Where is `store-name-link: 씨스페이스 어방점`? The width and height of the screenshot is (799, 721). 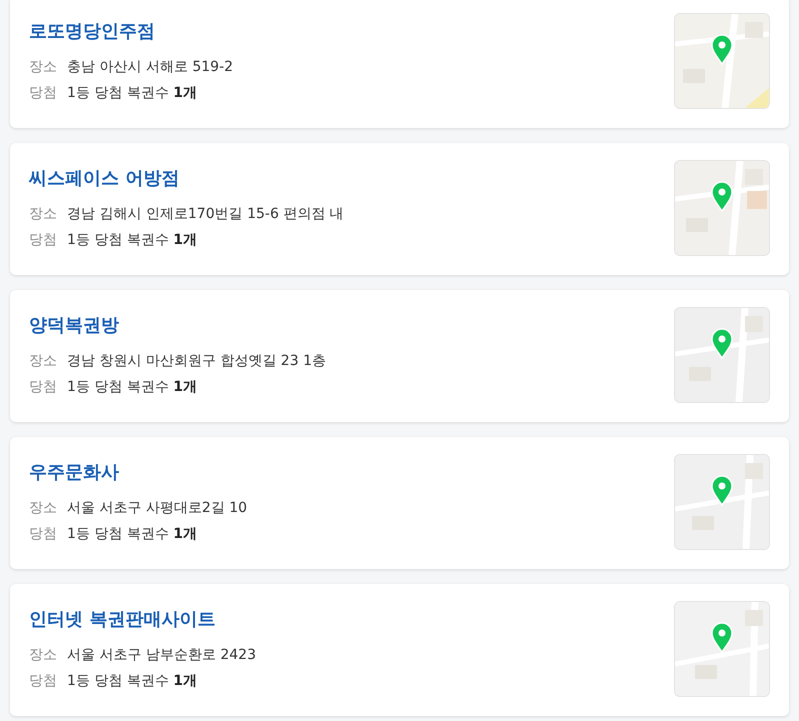 store-name-link: 씨스페이스 어방점 is located at coordinates (104, 178).